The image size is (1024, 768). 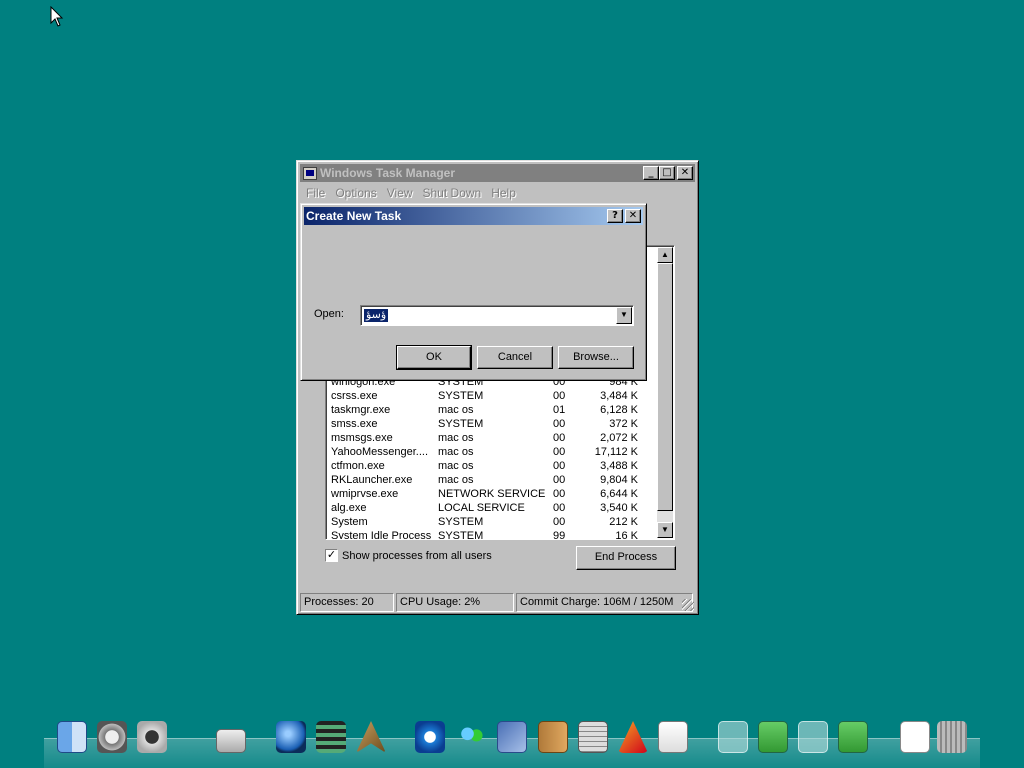 I want to click on menu-options: Options, so click(x=355, y=193).